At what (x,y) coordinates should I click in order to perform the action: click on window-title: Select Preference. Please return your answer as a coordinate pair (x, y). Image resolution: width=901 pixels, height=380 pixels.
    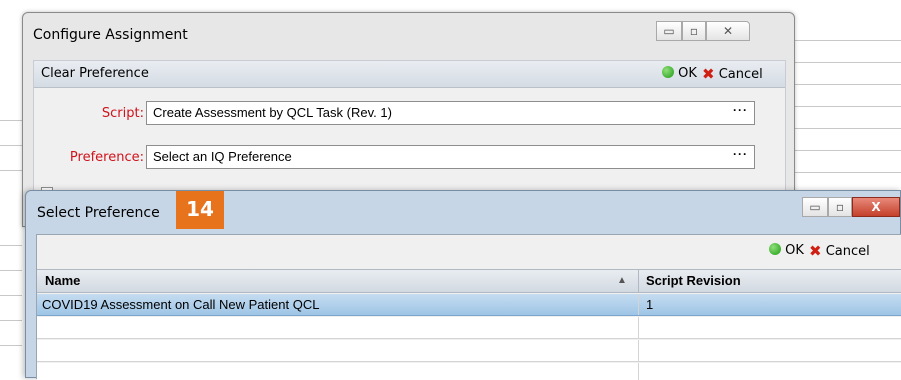
    Looking at the image, I should click on (98, 213).